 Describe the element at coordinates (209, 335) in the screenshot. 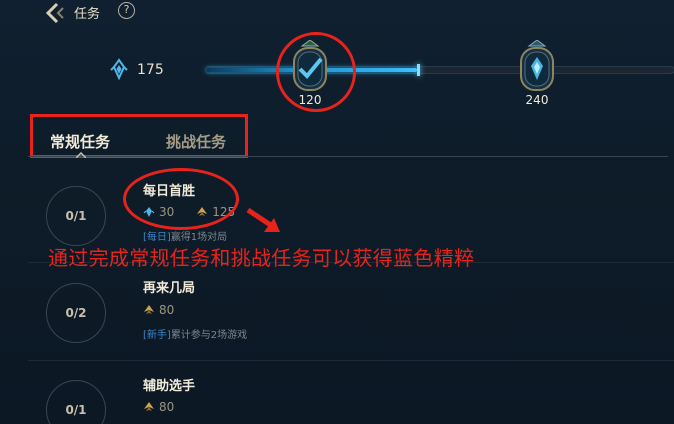

I see `quest-desc-text: 累计参与2场游戏` at that location.